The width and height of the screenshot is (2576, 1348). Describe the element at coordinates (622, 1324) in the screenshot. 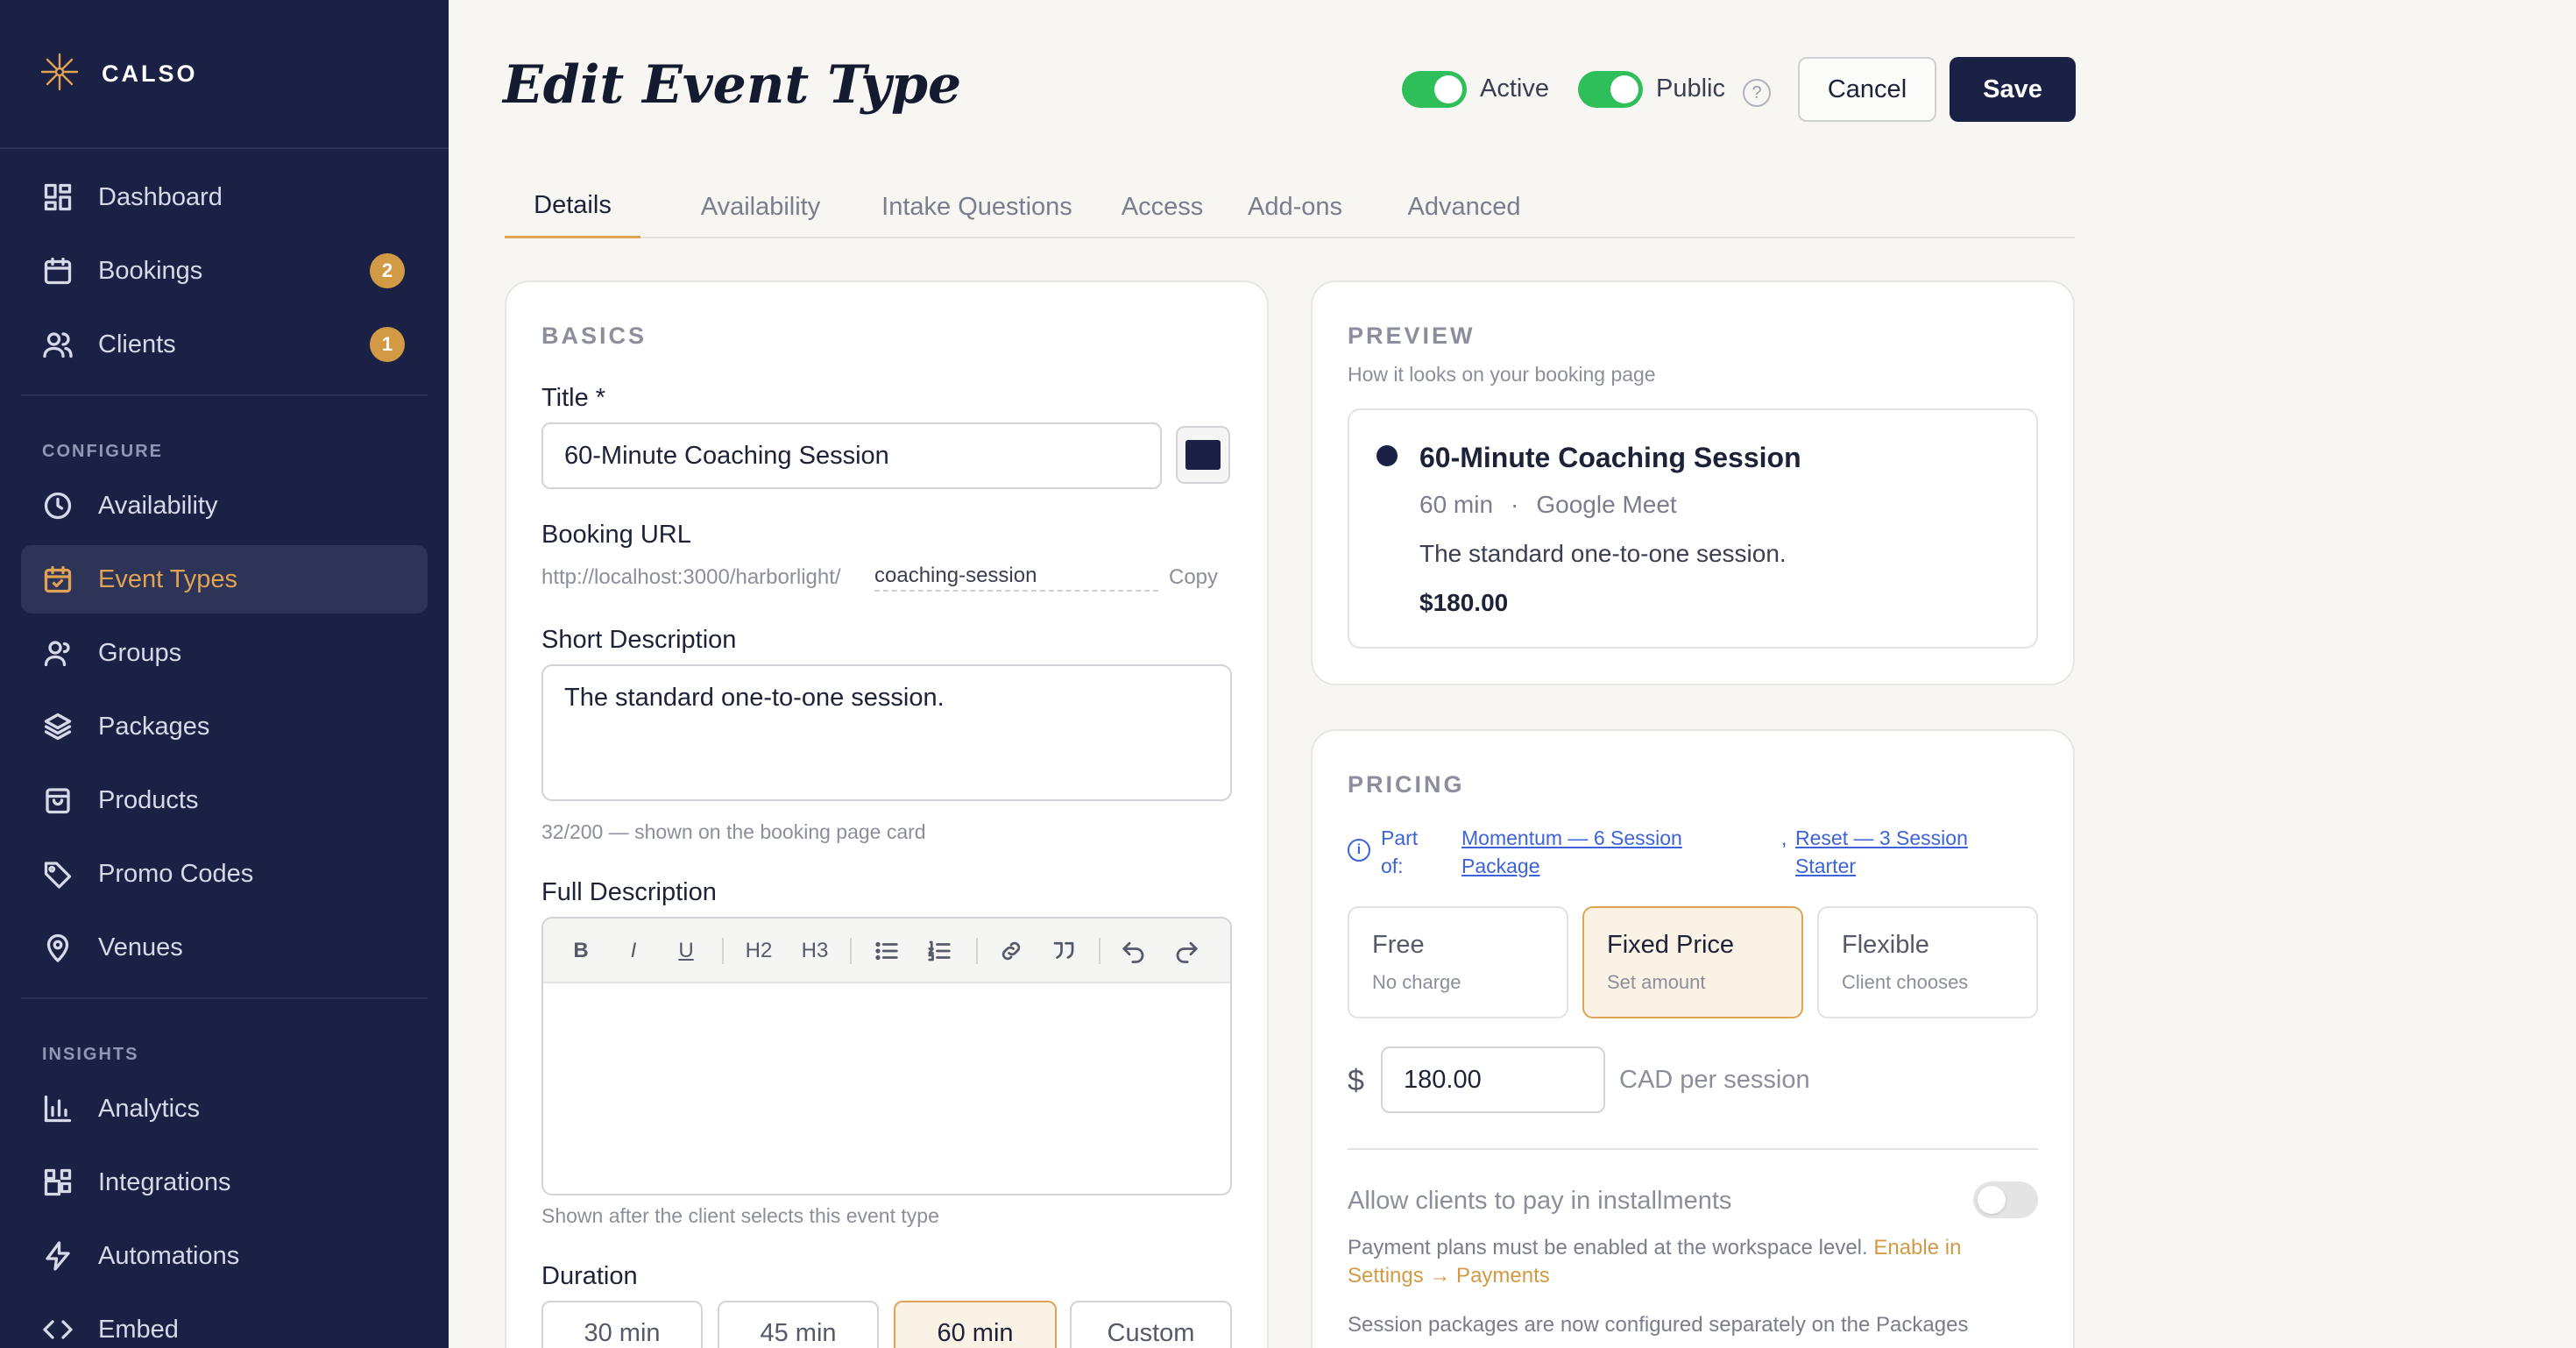

I see `duration-30-button: 30 min` at that location.